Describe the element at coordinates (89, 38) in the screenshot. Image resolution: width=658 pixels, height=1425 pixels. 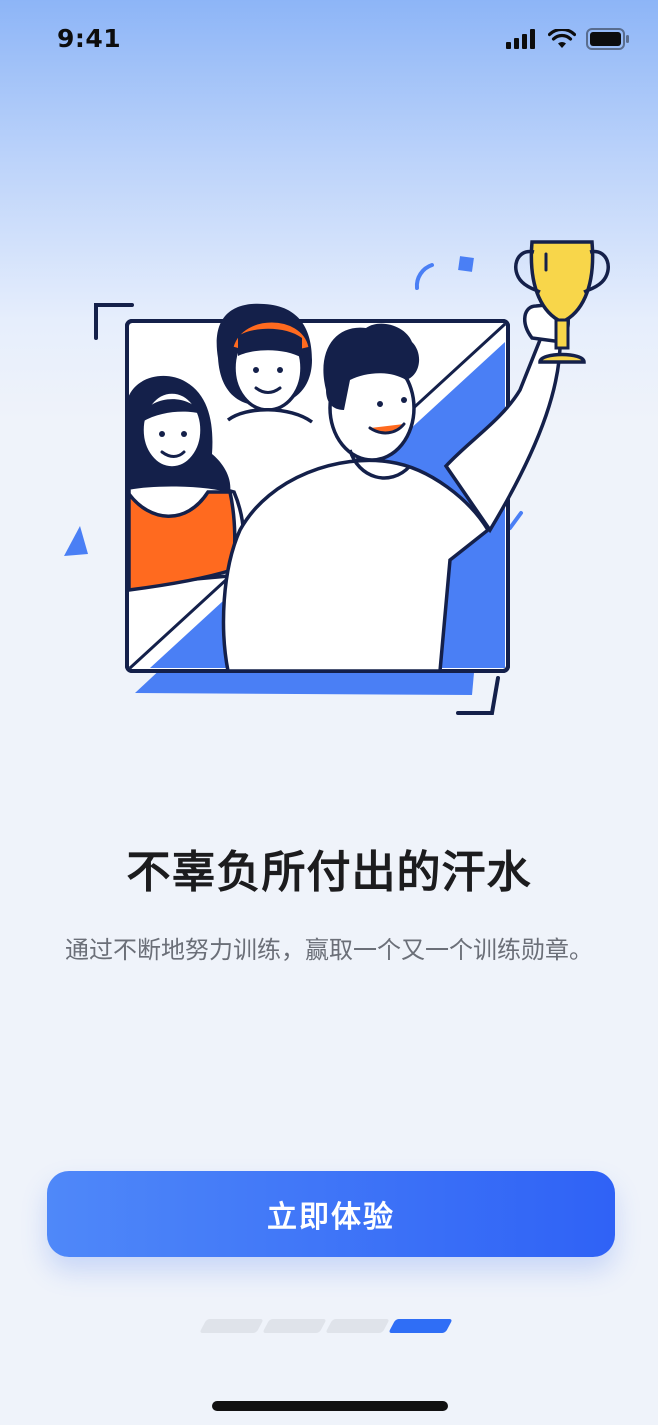
I see `status-time: 9:41` at that location.